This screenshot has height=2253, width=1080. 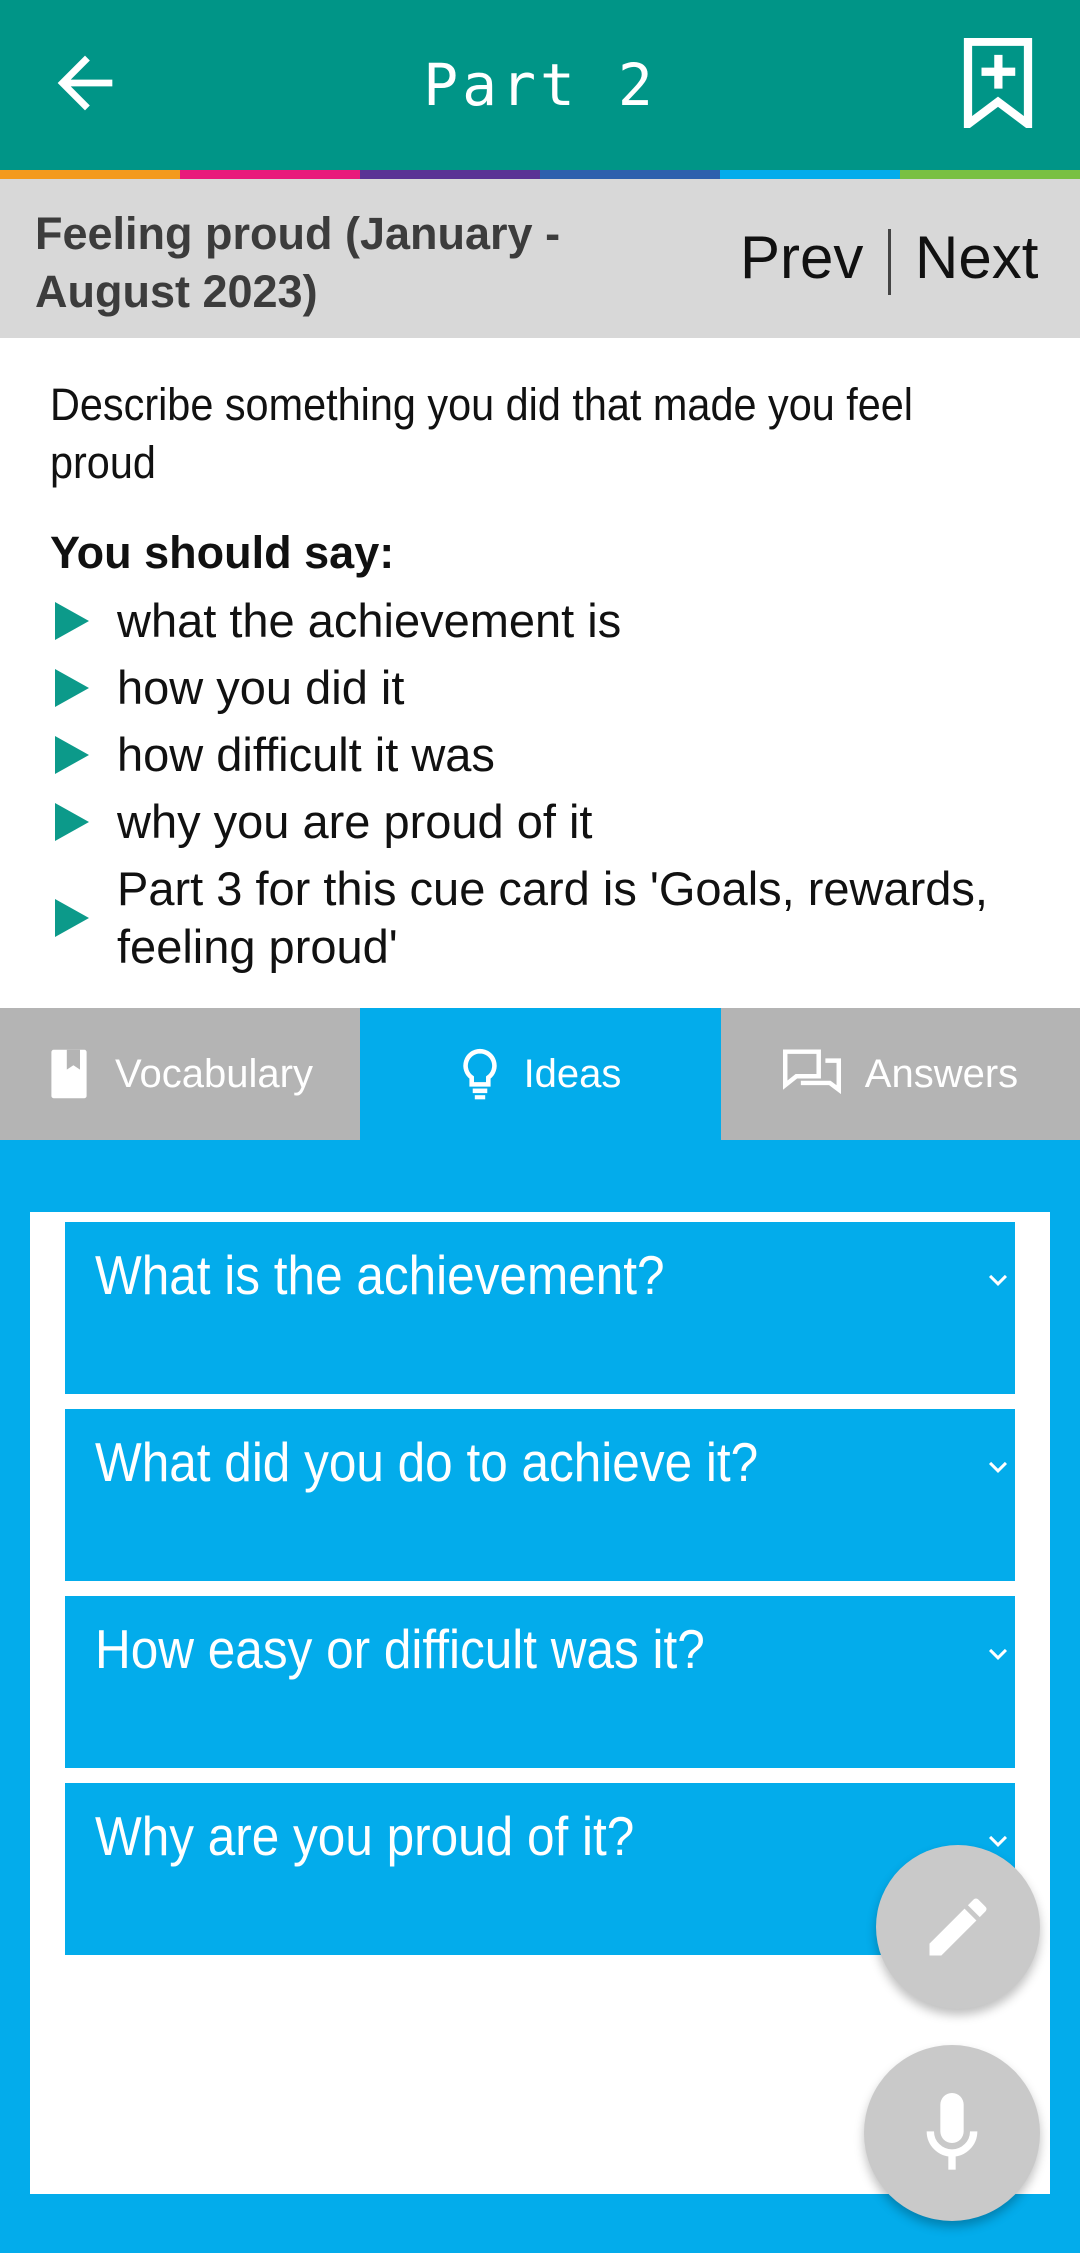 I want to click on app-bar: Part 2, so click(x=540, y=85).